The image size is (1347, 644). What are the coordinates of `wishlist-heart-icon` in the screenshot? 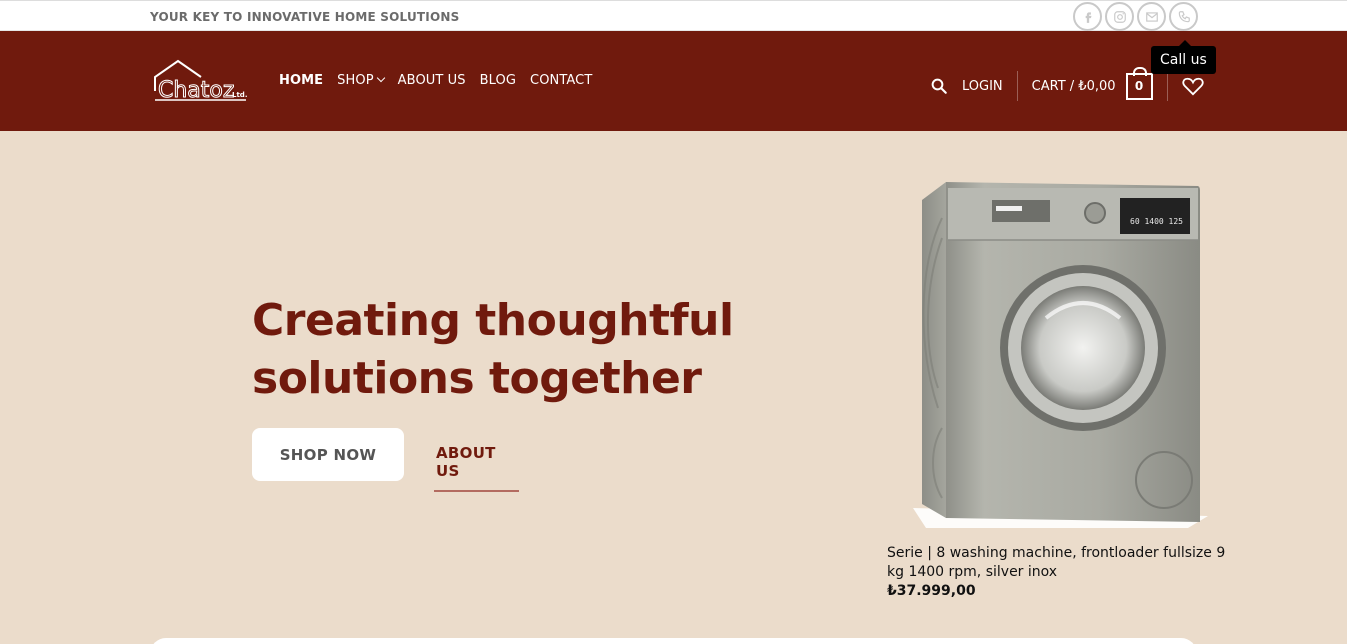 It's located at (1192, 86).